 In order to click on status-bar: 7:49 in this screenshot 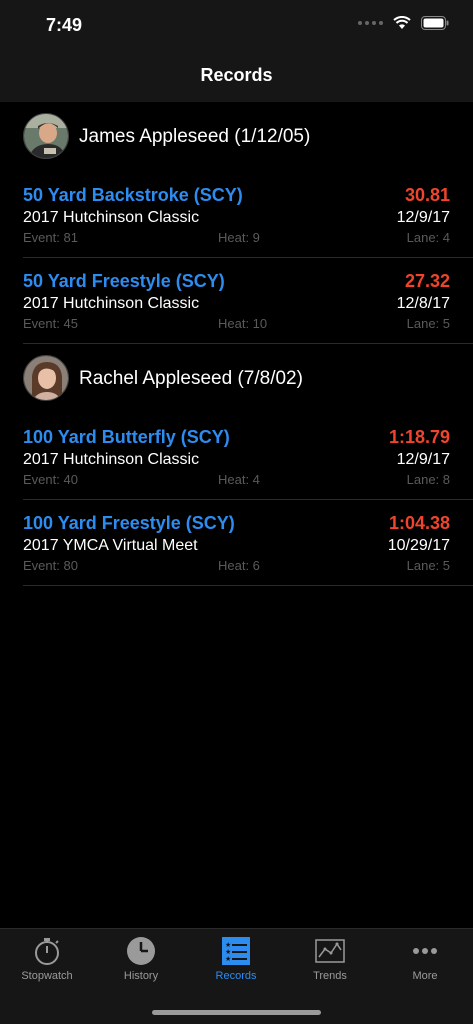, I will do `click(236, 25)`.